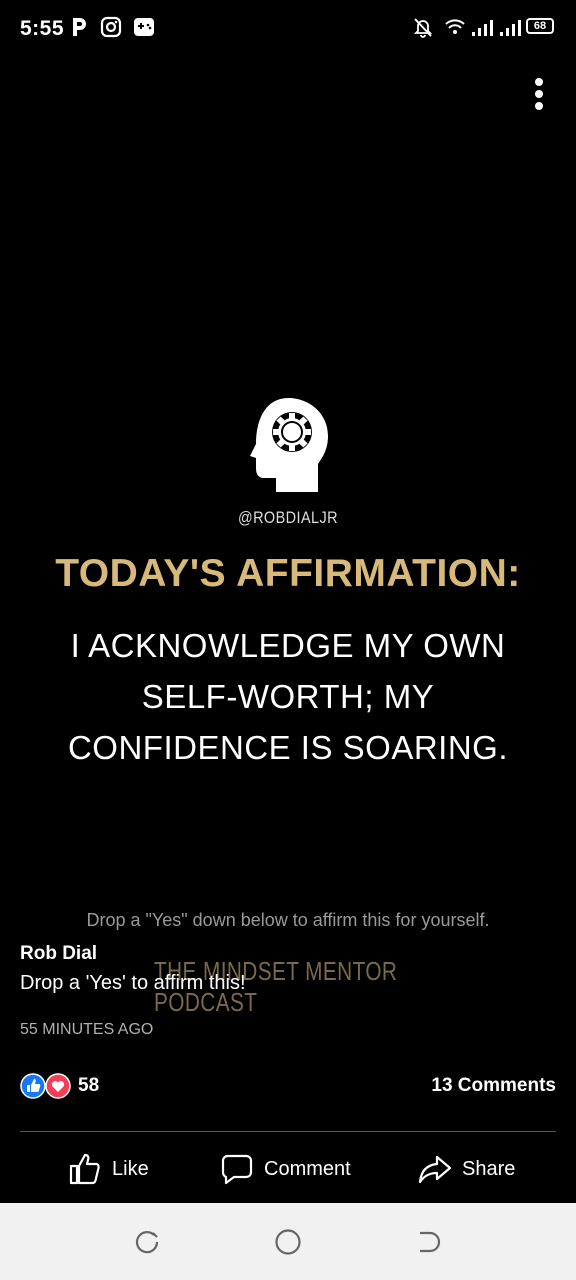  I want to click on battery-level: 68, so click(540, 26).